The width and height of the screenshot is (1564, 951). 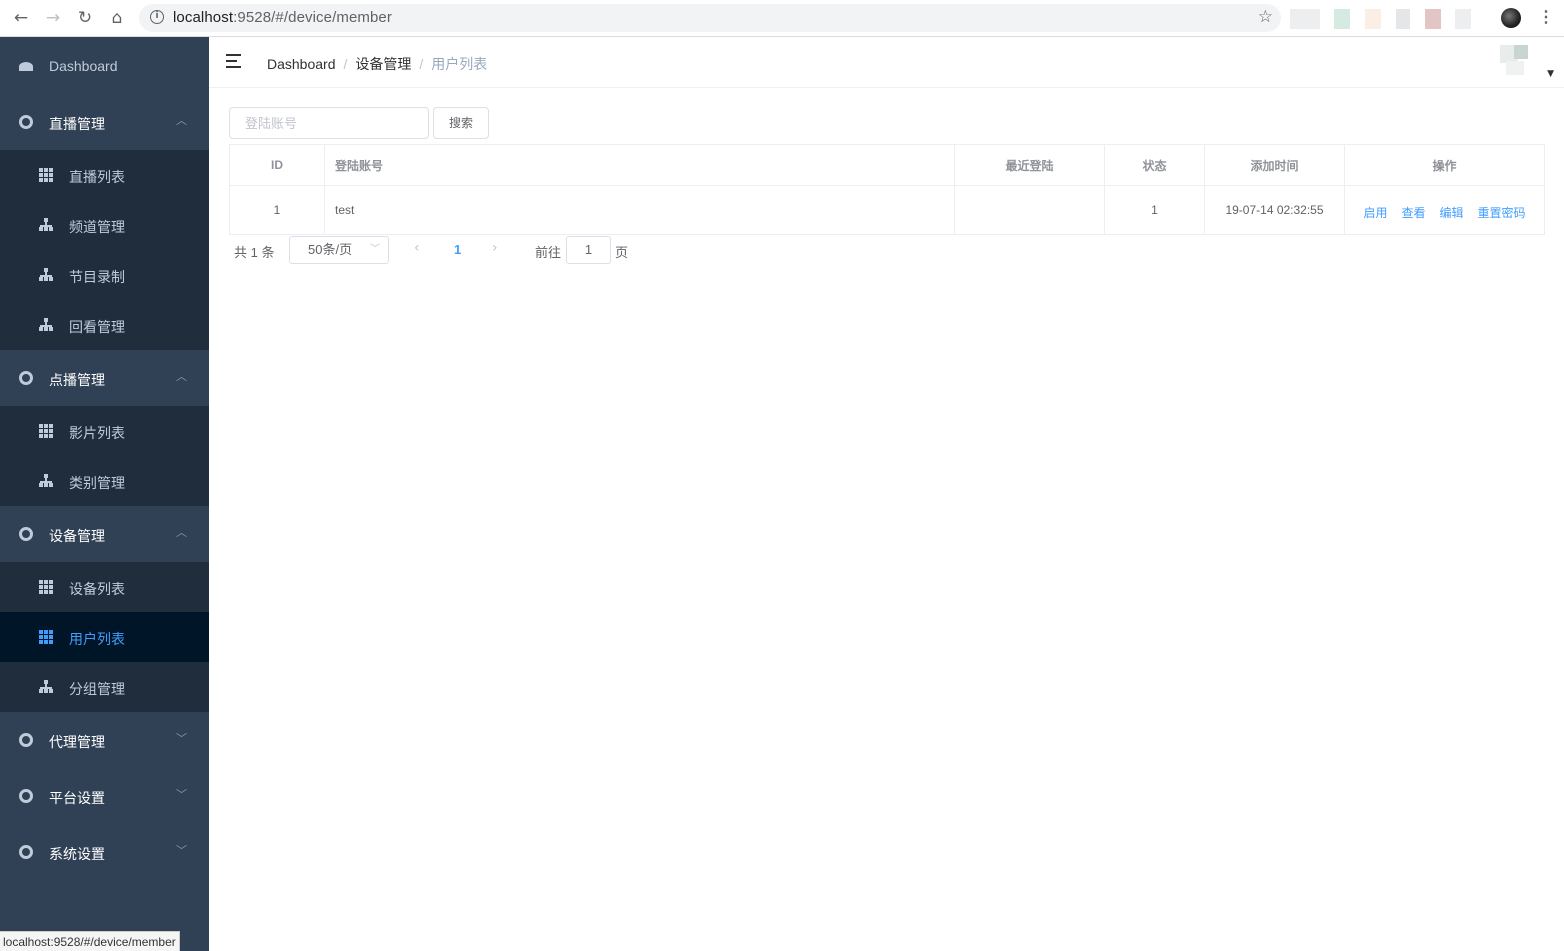 I want to click on sidebar-item-dashboard: Dashboard, so click(x=104, y=66).